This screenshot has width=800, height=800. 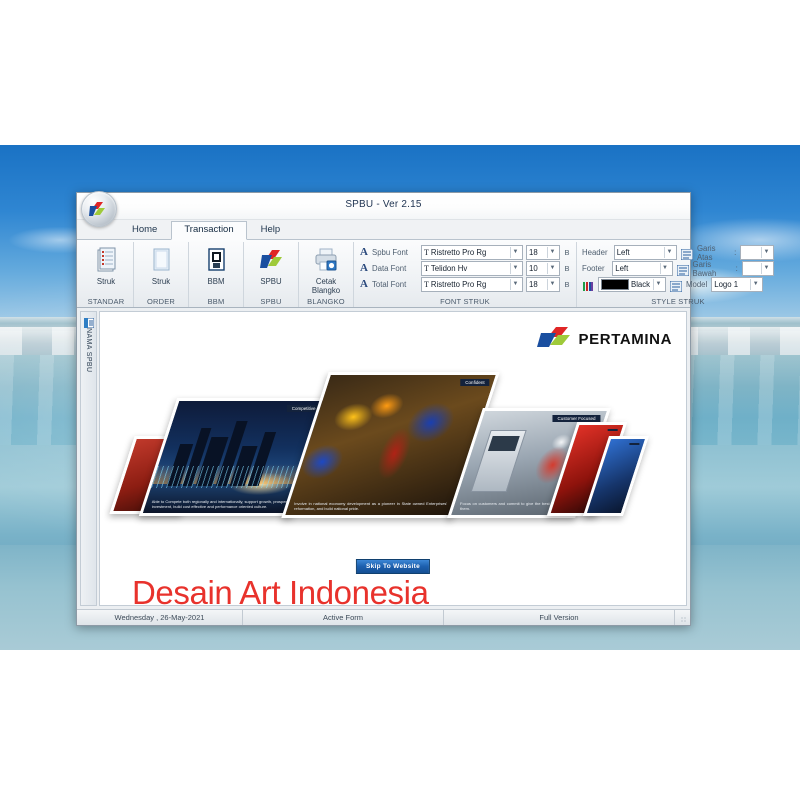 I want to click on struk-standar-button: Struk, so click(x=106, y=265).